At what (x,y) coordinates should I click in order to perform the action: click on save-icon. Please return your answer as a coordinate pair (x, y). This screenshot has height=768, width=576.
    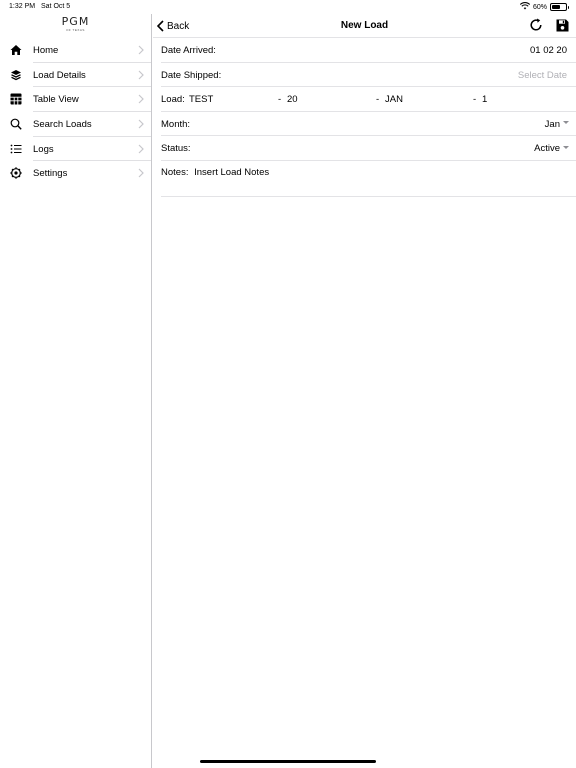
    Looking at the image, I should click on (562, 25).